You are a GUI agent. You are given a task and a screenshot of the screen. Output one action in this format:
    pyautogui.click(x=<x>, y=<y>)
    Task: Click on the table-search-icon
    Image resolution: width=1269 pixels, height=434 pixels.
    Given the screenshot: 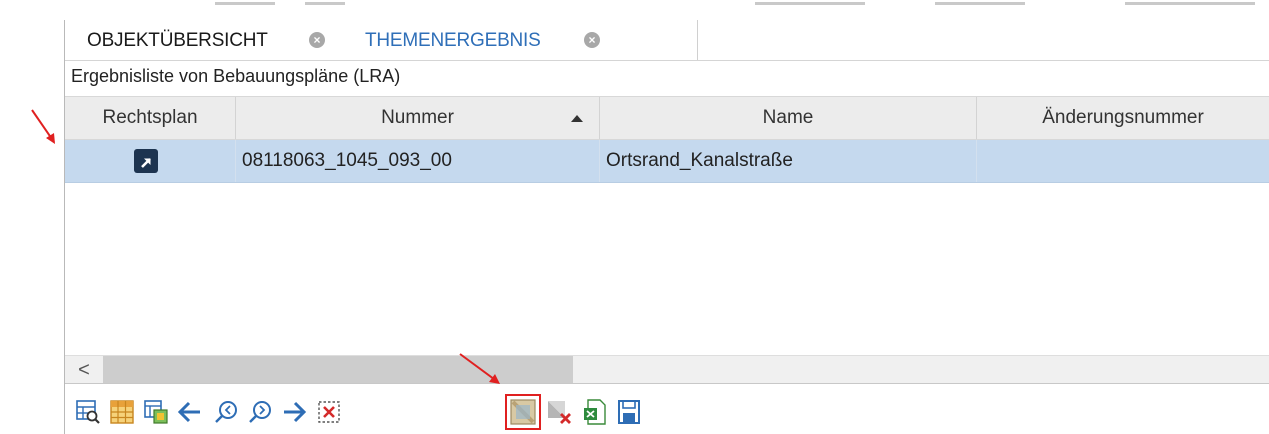 What is the action you would take?
    pyautogui.click(x=88, y=412)
    